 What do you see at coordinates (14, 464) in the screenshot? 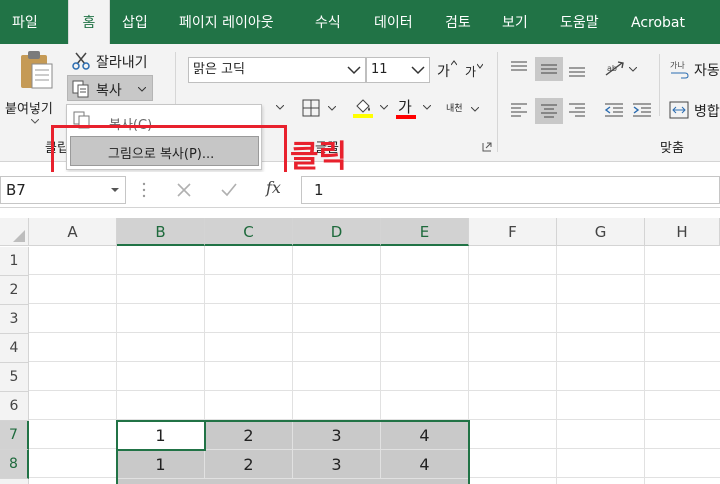
I see `row-header-8: 8` at bounding box center [14, 464].